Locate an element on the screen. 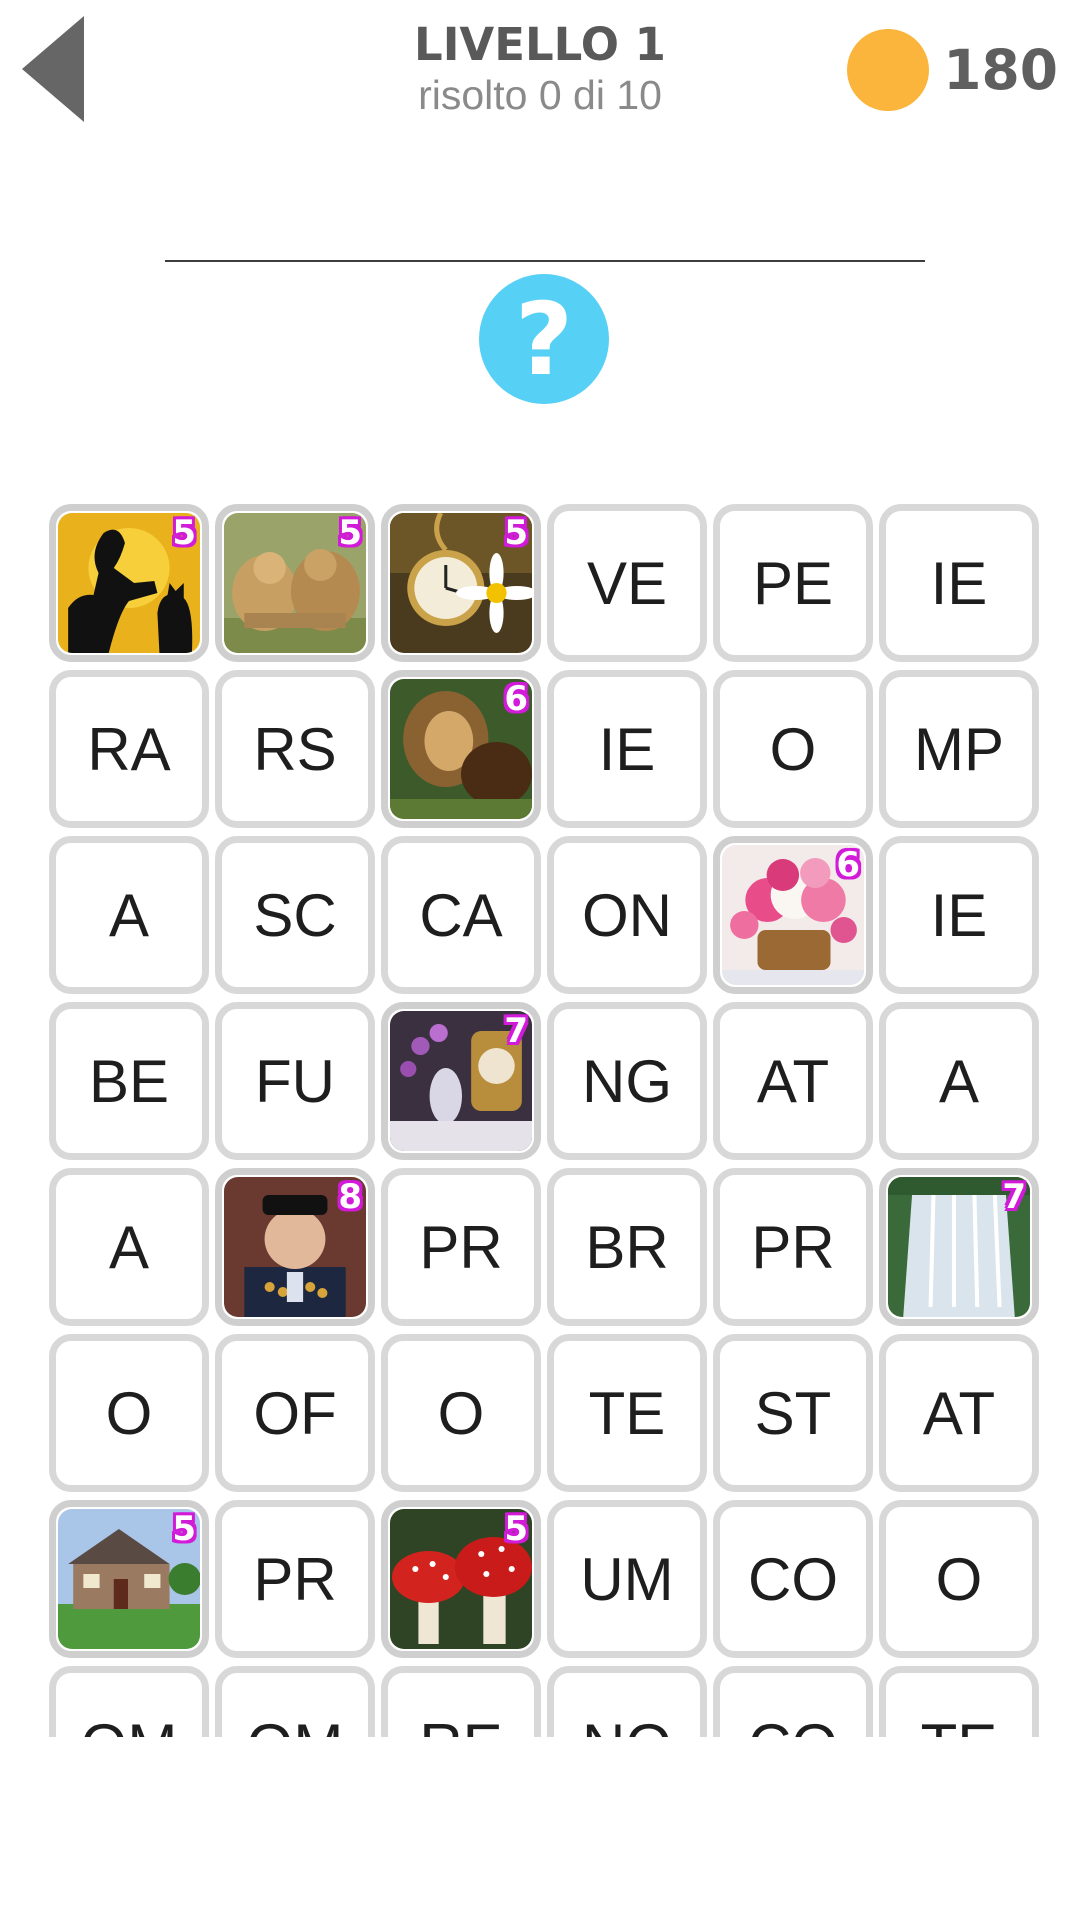 Image resolution: width=1080 pixels, height=1920 pixels. hint-button: ? is located at coordinates (544, 339).